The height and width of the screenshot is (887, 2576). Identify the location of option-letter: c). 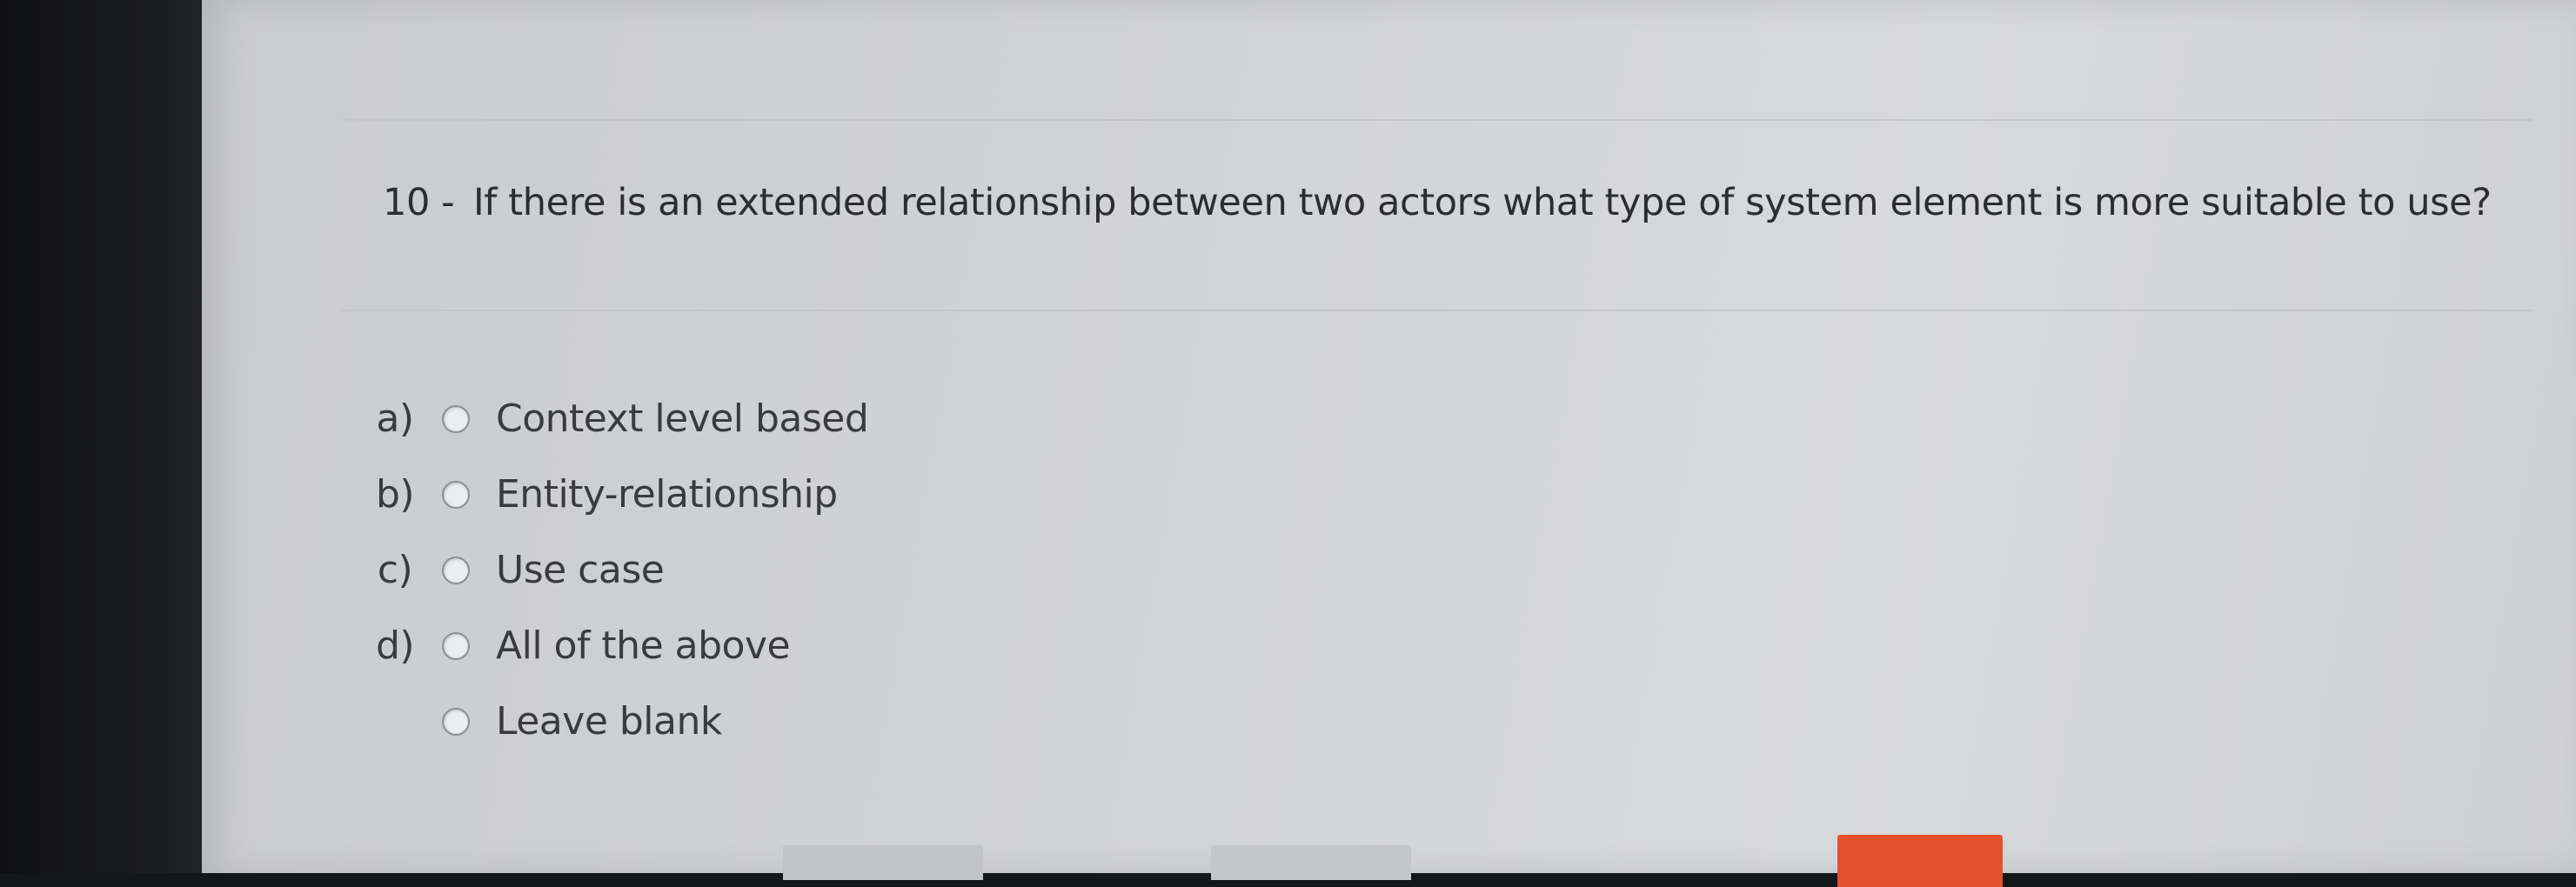
(395, 570).